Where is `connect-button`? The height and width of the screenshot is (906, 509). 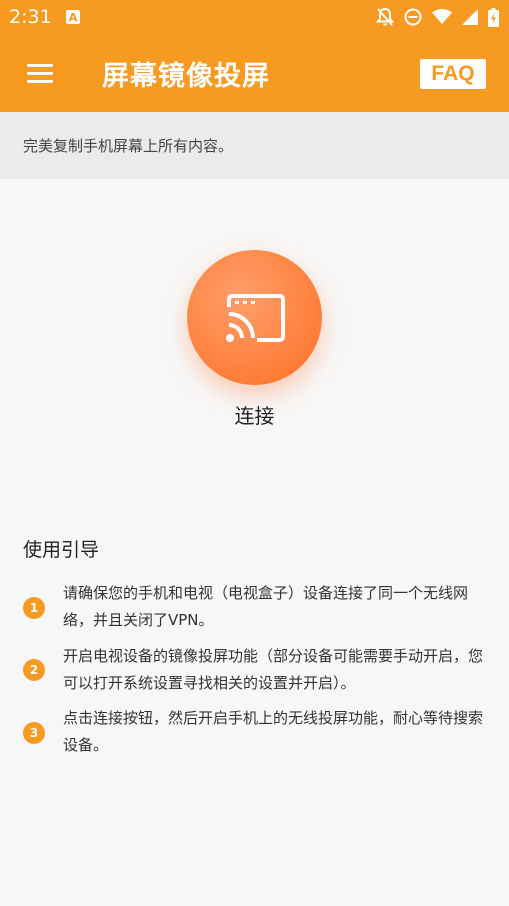 connect-button is located at coordinates (254, 317).